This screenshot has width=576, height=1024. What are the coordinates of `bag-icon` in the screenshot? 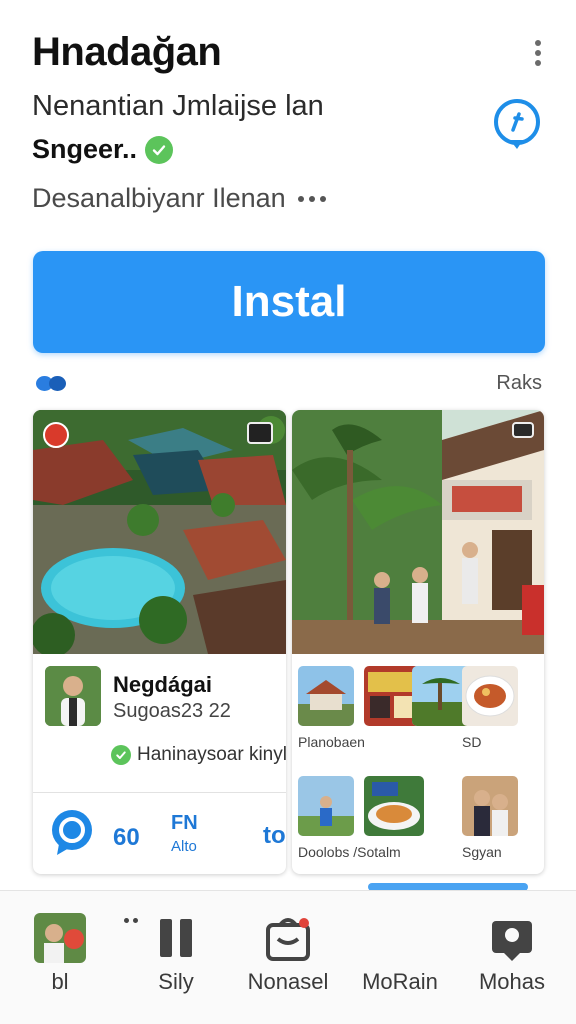 It's located at (288, 938).